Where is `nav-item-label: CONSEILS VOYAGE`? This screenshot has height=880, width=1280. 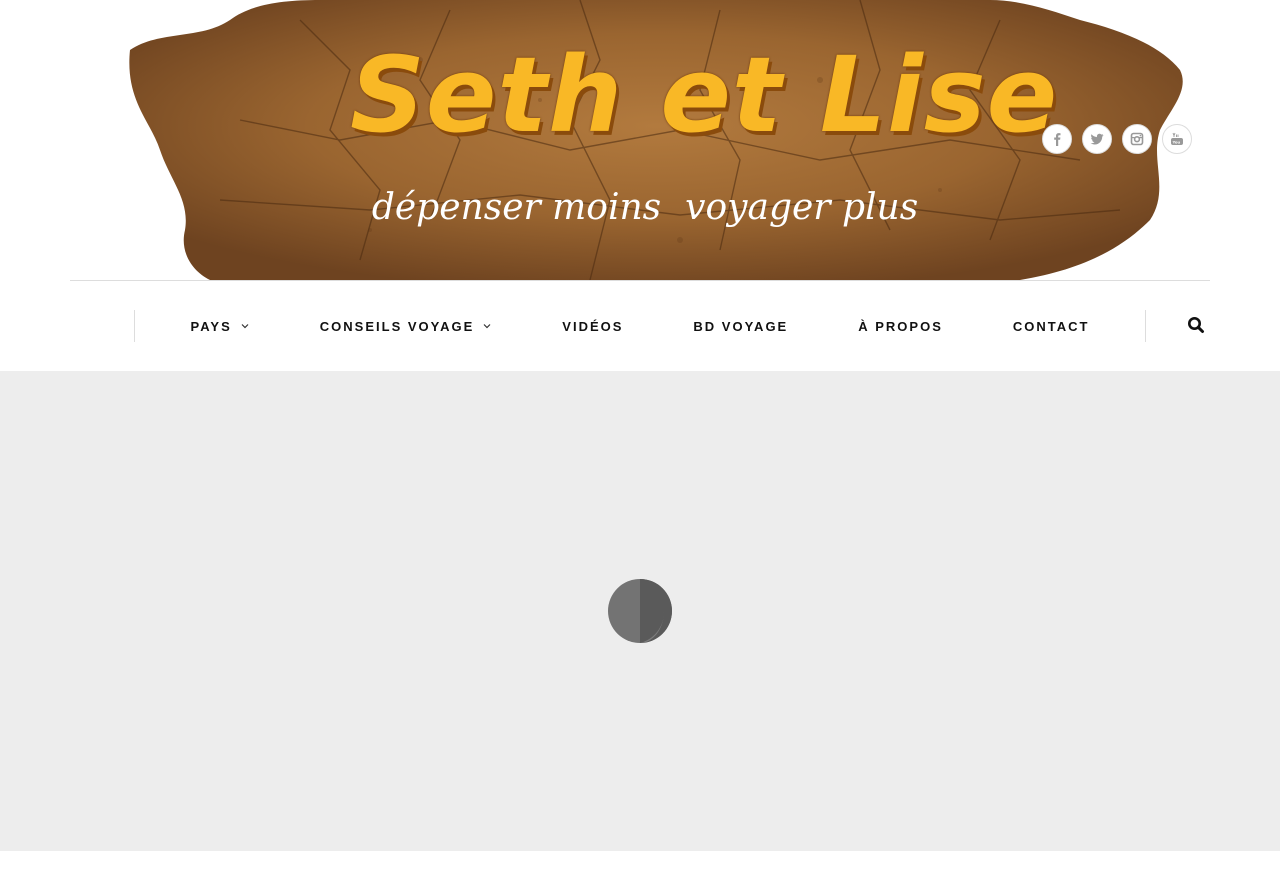
nav-item-label: CONSEILS VOYAGE is located at coordinates (397, 326).